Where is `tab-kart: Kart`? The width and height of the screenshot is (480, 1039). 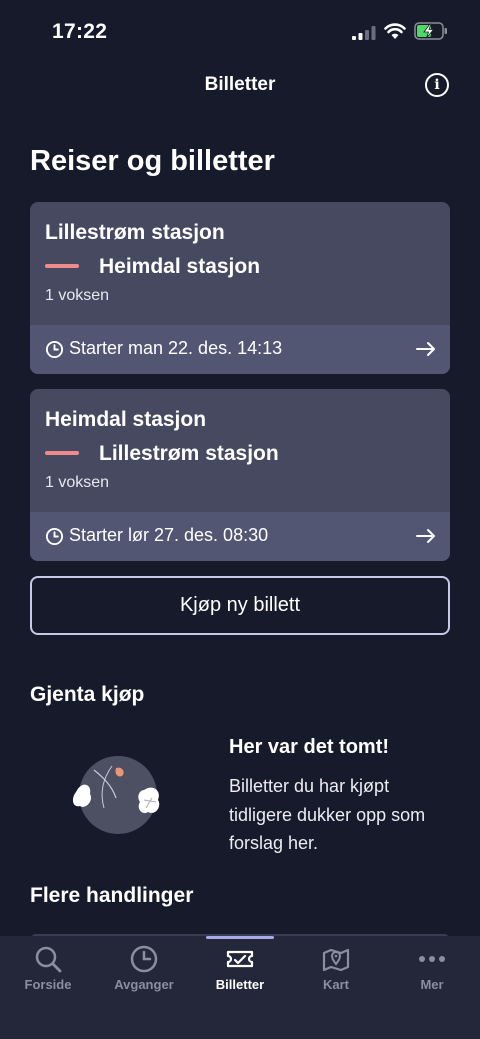
tab-kart: Kart is located at coordinates (336, 971).